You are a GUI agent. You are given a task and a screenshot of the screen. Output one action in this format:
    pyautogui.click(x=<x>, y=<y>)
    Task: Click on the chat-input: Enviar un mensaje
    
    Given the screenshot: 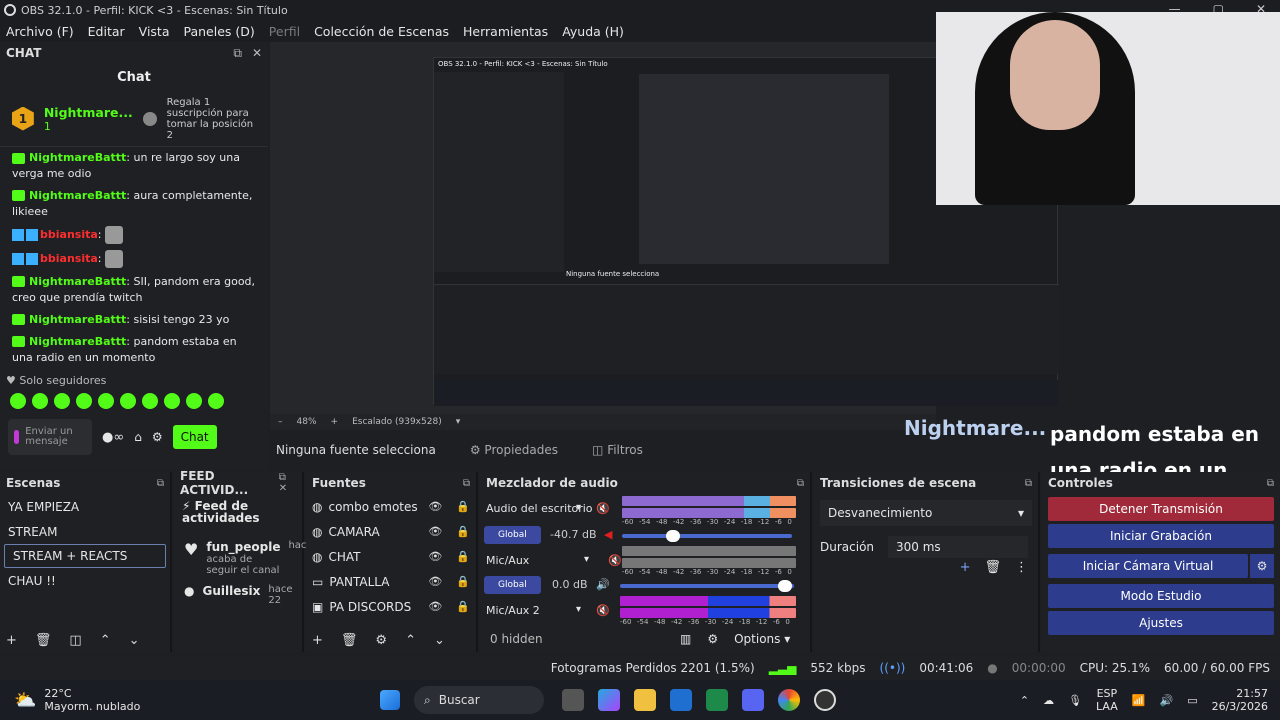 What is the action you would take?
    pyautogui.click(x=50, y=437)
    